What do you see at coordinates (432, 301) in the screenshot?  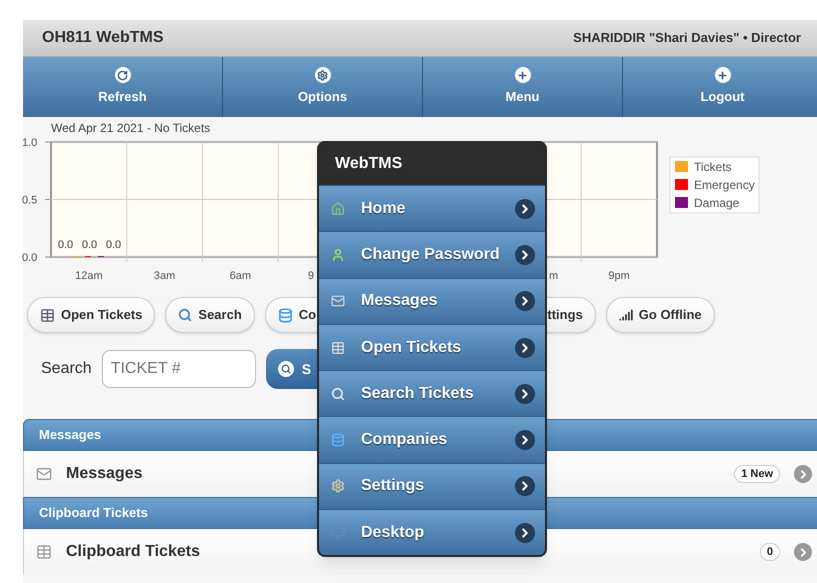 I see `menu-item: Messages` at bounding box center [432, 301].